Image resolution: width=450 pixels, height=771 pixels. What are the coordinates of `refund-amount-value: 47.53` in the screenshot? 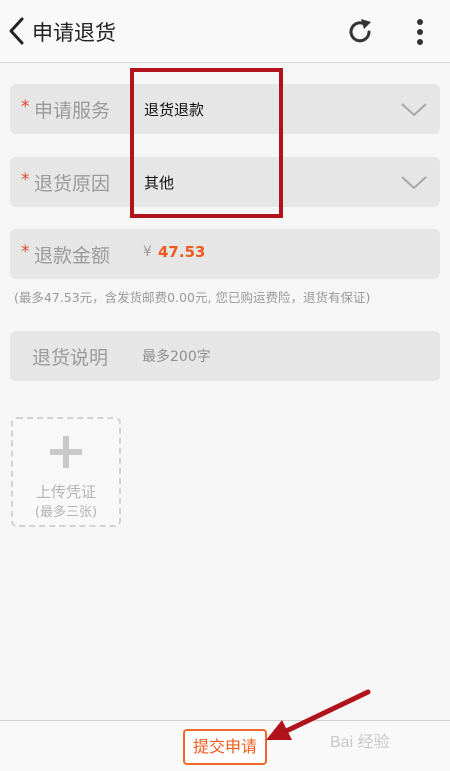 It's located at (182, 252).